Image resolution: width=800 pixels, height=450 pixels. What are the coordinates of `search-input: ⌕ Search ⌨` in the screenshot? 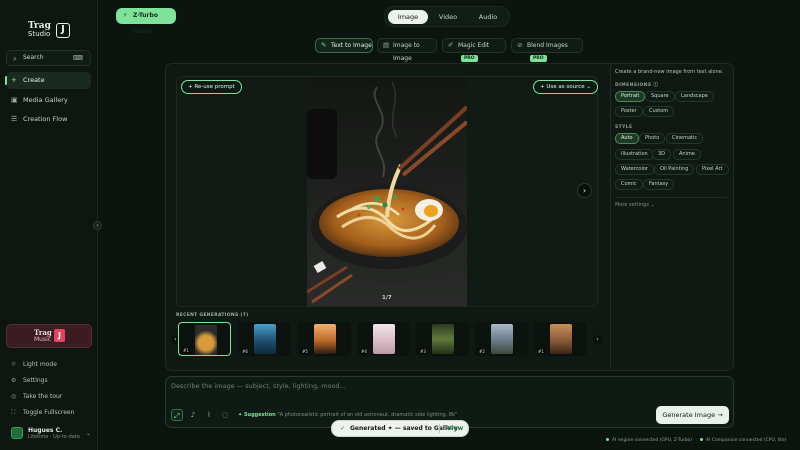 It's located at (48, 58).